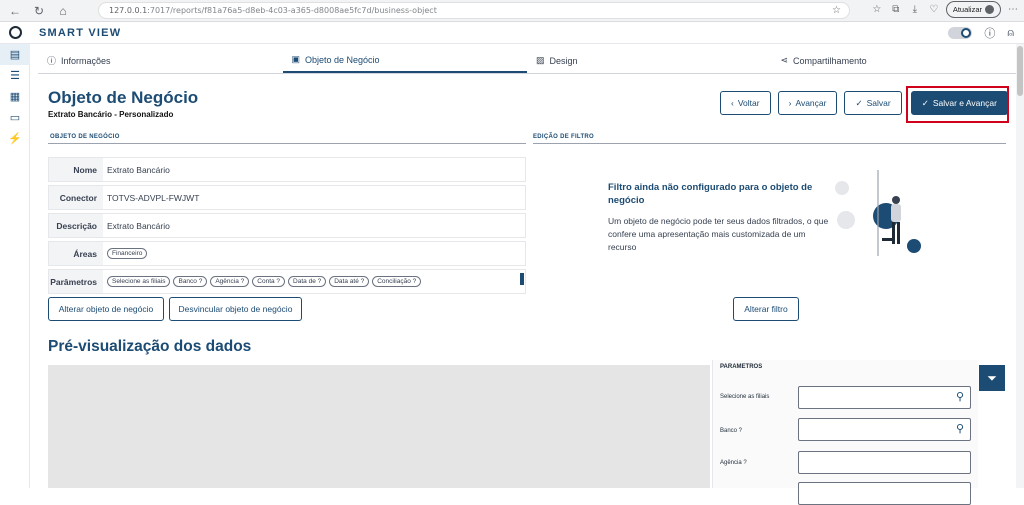  Describe the element at coordinates (139, 281) in the screenshot. I see `param-chip: Selecione as filiais` at that location.